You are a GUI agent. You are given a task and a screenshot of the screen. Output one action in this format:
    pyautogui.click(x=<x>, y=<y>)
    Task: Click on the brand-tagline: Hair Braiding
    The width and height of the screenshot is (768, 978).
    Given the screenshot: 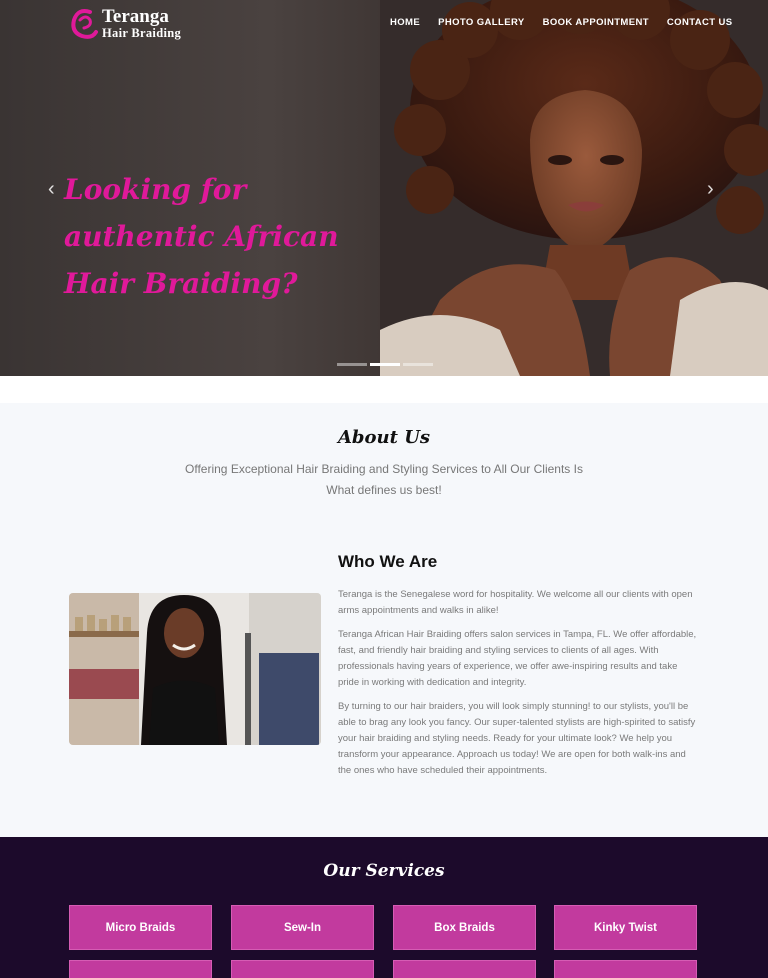 What is the action you would take?
    pyautogui.click(x=142, y=32)
    